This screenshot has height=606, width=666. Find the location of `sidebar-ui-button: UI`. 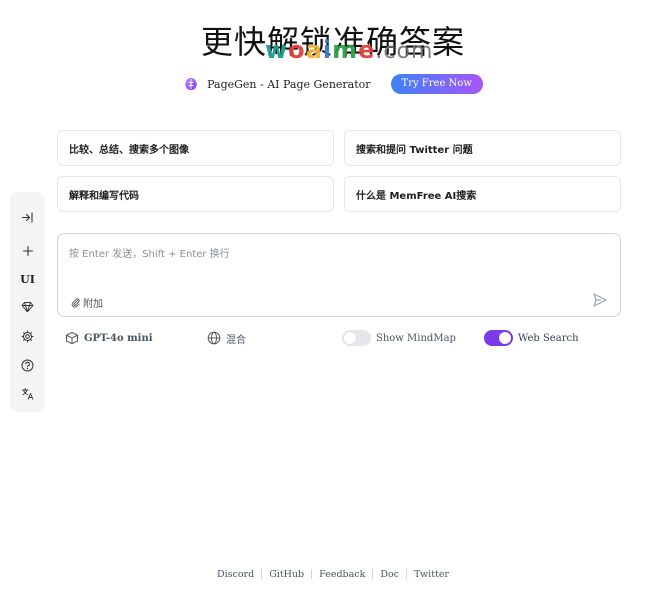

sidebar-ui-button: UI is located at coordinates (27, 279).